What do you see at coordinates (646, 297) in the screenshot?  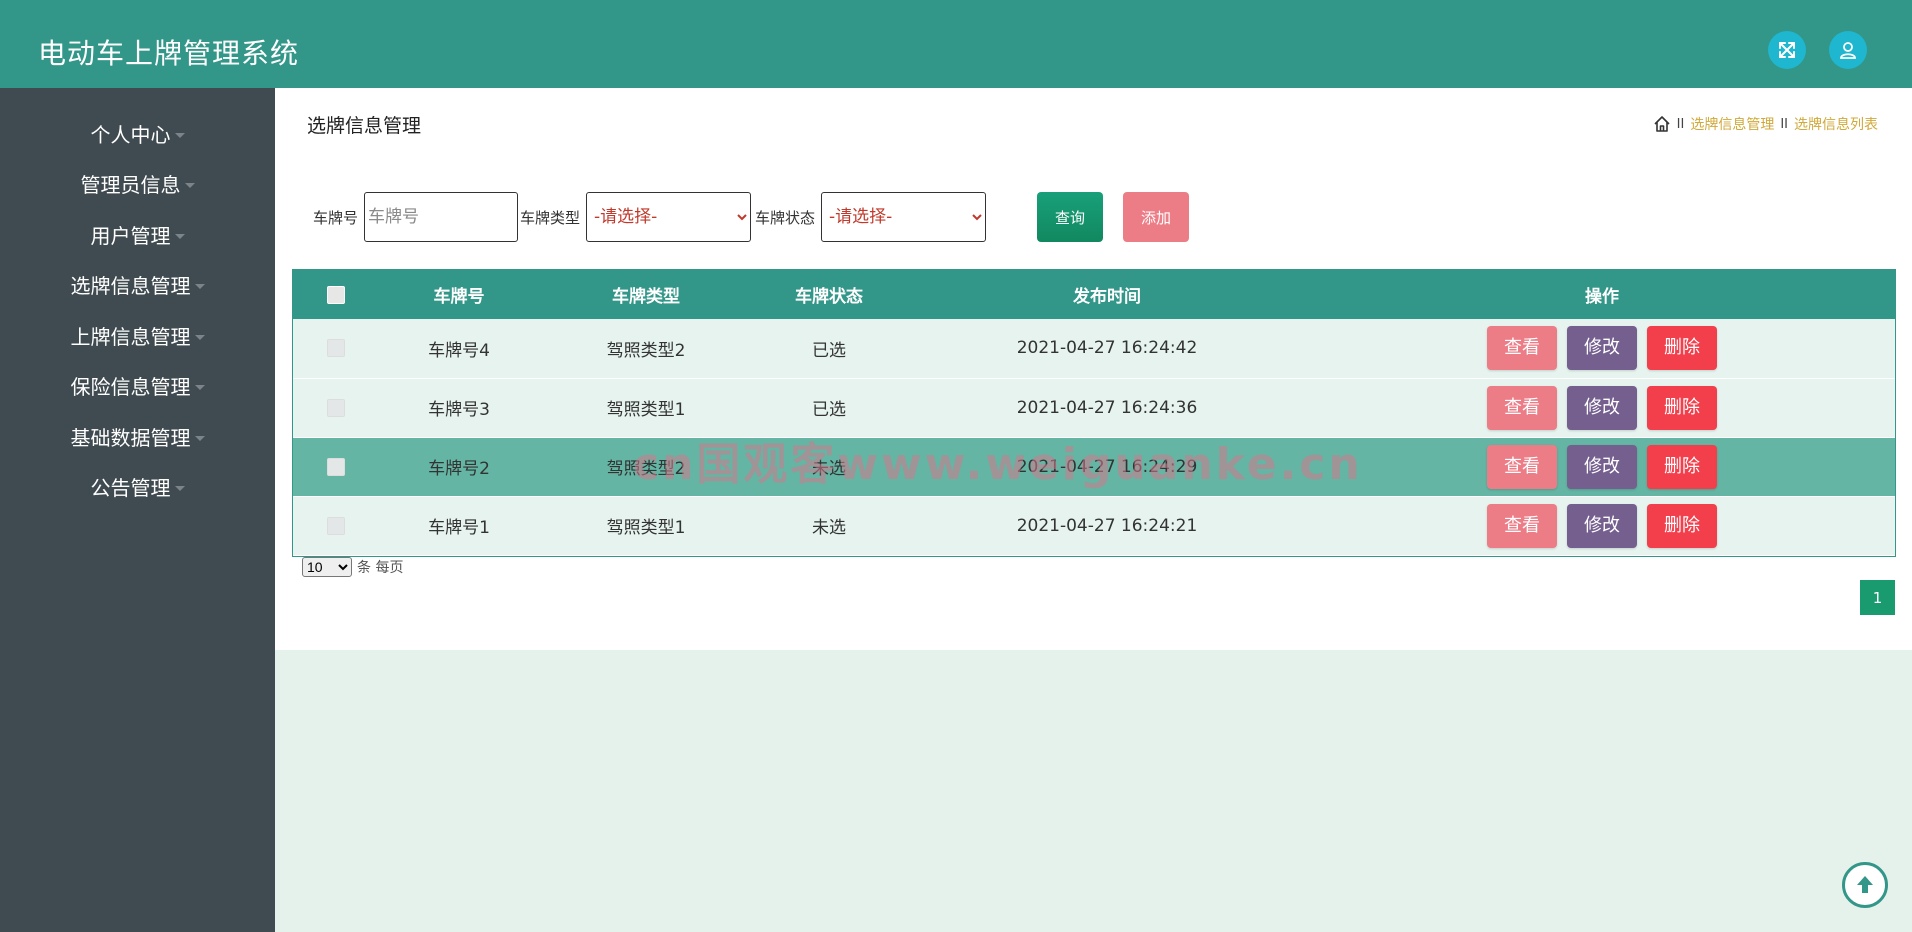 I see `column-header: 车牌类型` at bounding box center [646, 297].